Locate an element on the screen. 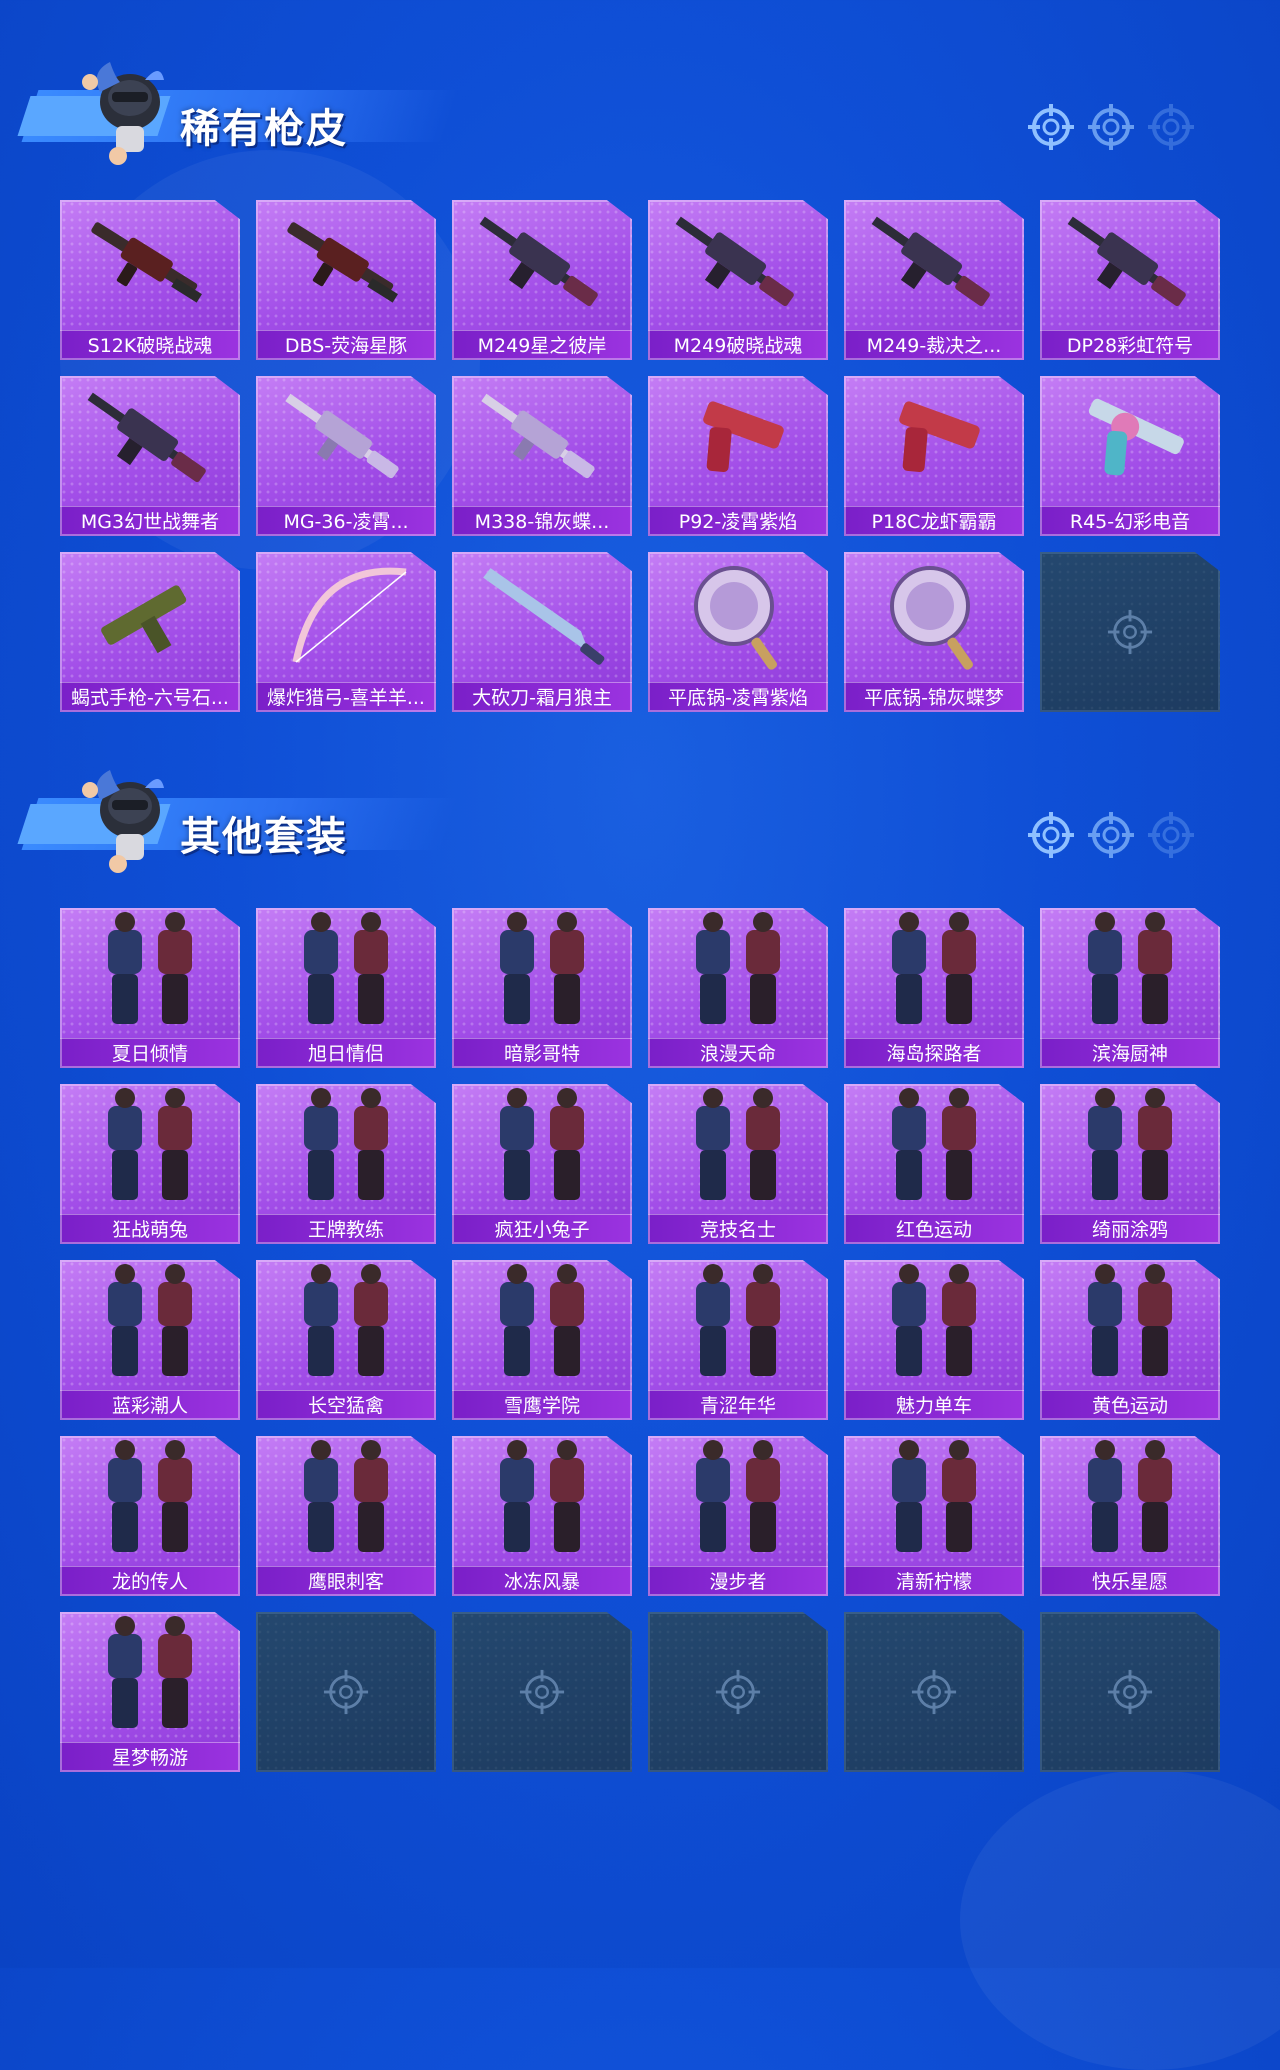 This screenshot has height=2070, width=1280. item-card: 魅力单车 is located at coordinates (934, 1340).